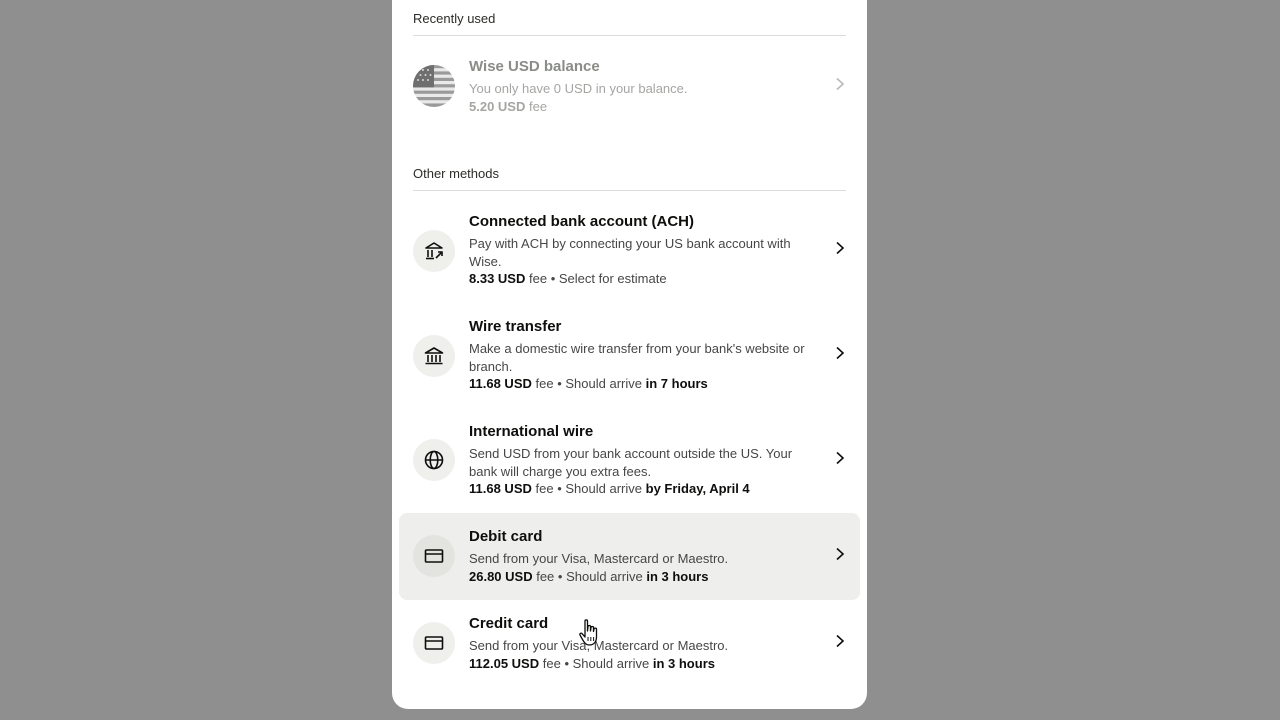 This screenshot has height=720, width=1280. Describe the element at coordinates (497, 278) in the screenshot. I see `fee-amount: 8.33 USD` at that location.